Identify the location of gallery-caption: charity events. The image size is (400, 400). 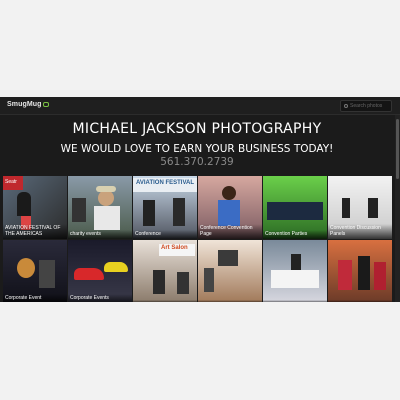
(100, 234).